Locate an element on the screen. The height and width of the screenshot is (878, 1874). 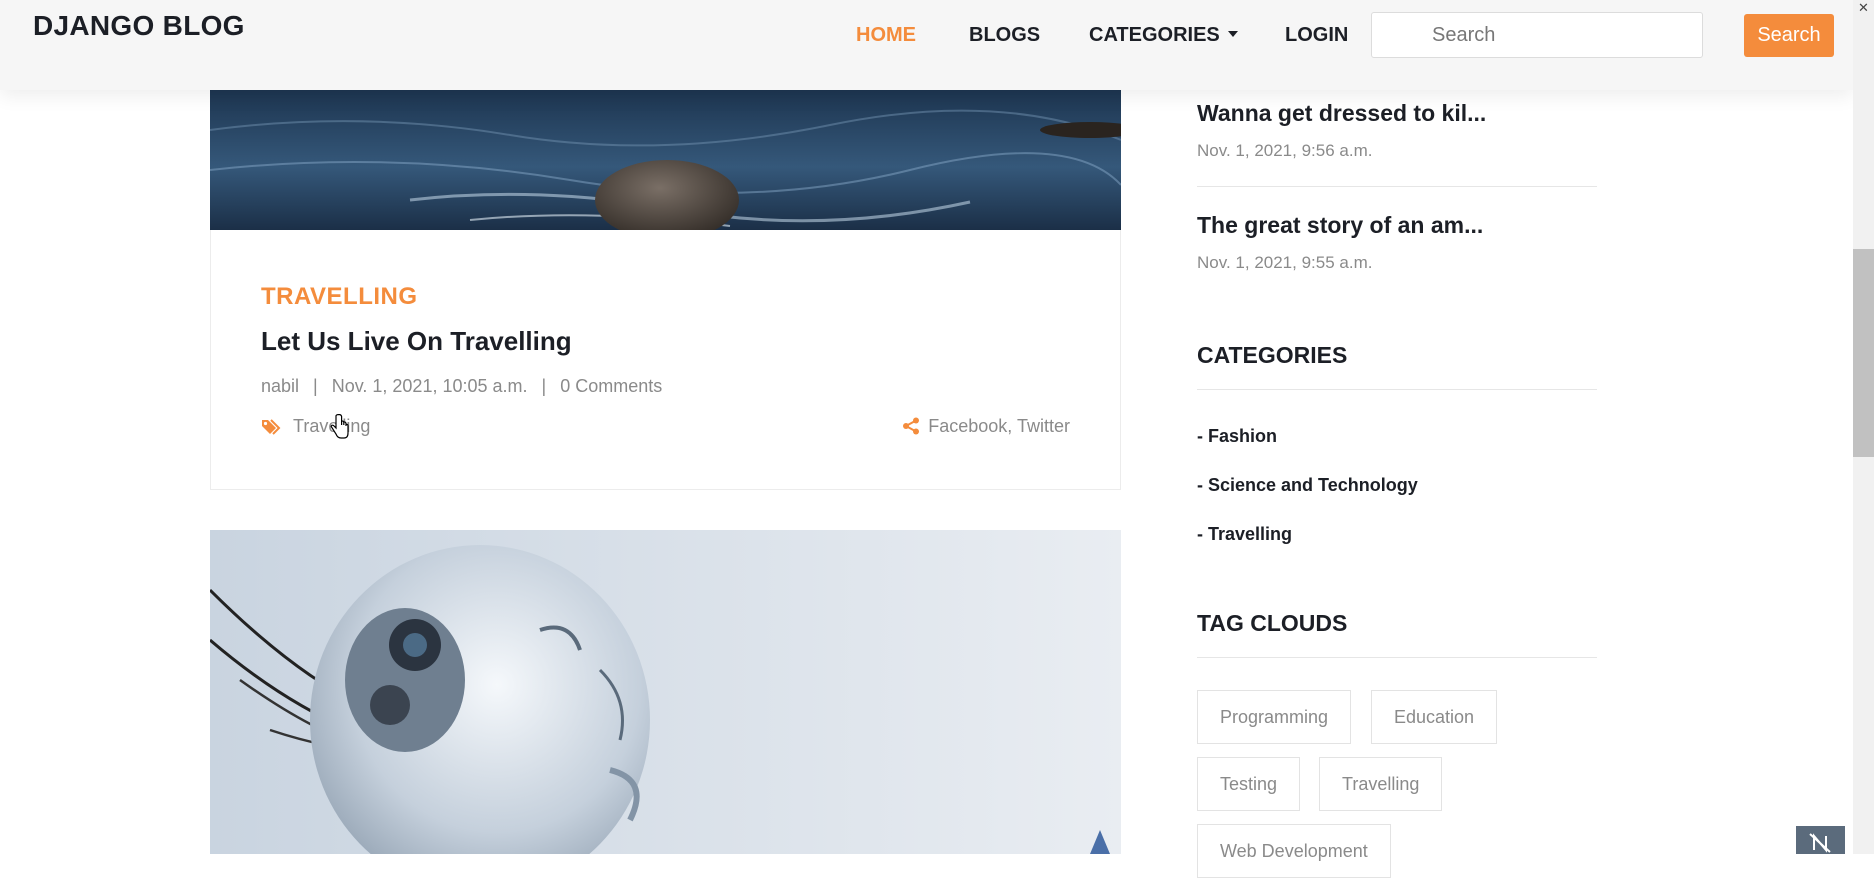
nav-home: HOME is located at coordinates (886, 35).